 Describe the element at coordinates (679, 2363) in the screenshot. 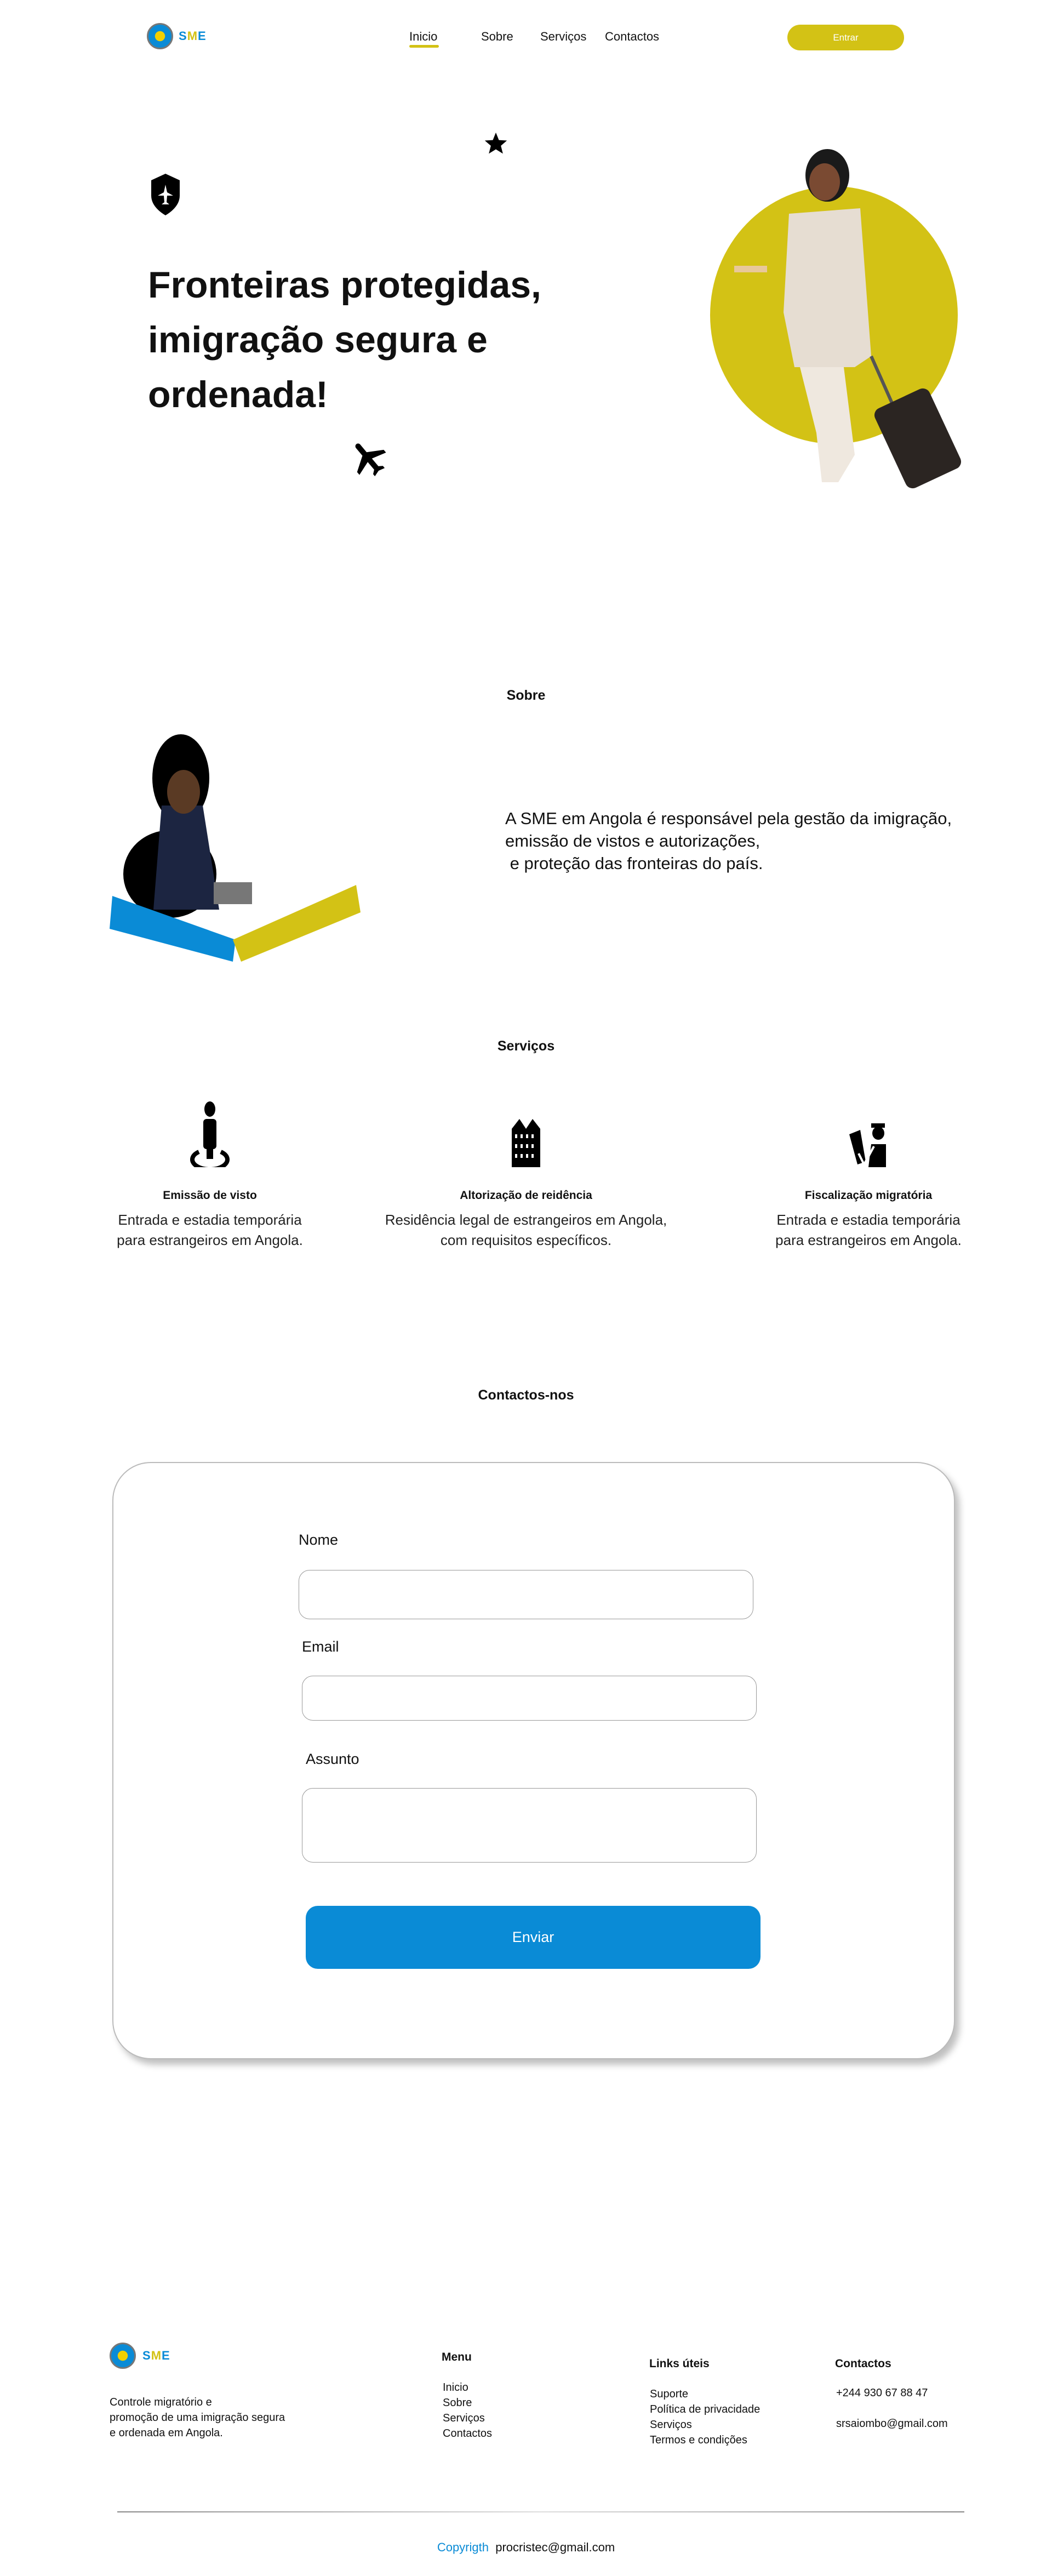

I see `footer-links-heading: Links úteis` at that location.